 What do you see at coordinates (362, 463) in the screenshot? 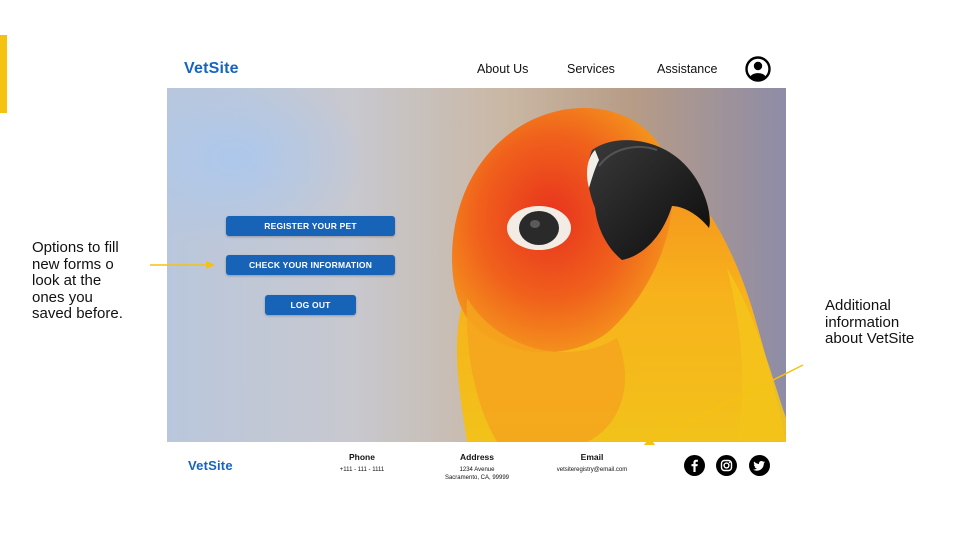
I see `footer-phone: Phone +111 - 111 - 1111` at bounding box center [362, 463].